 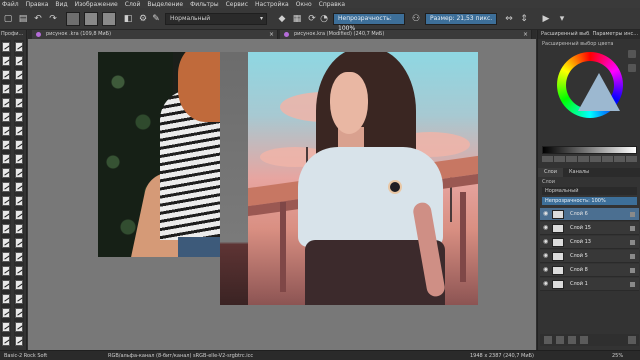 I want to click on layer-blend-mode-select: Нормальный, so click(x=589, y=191).